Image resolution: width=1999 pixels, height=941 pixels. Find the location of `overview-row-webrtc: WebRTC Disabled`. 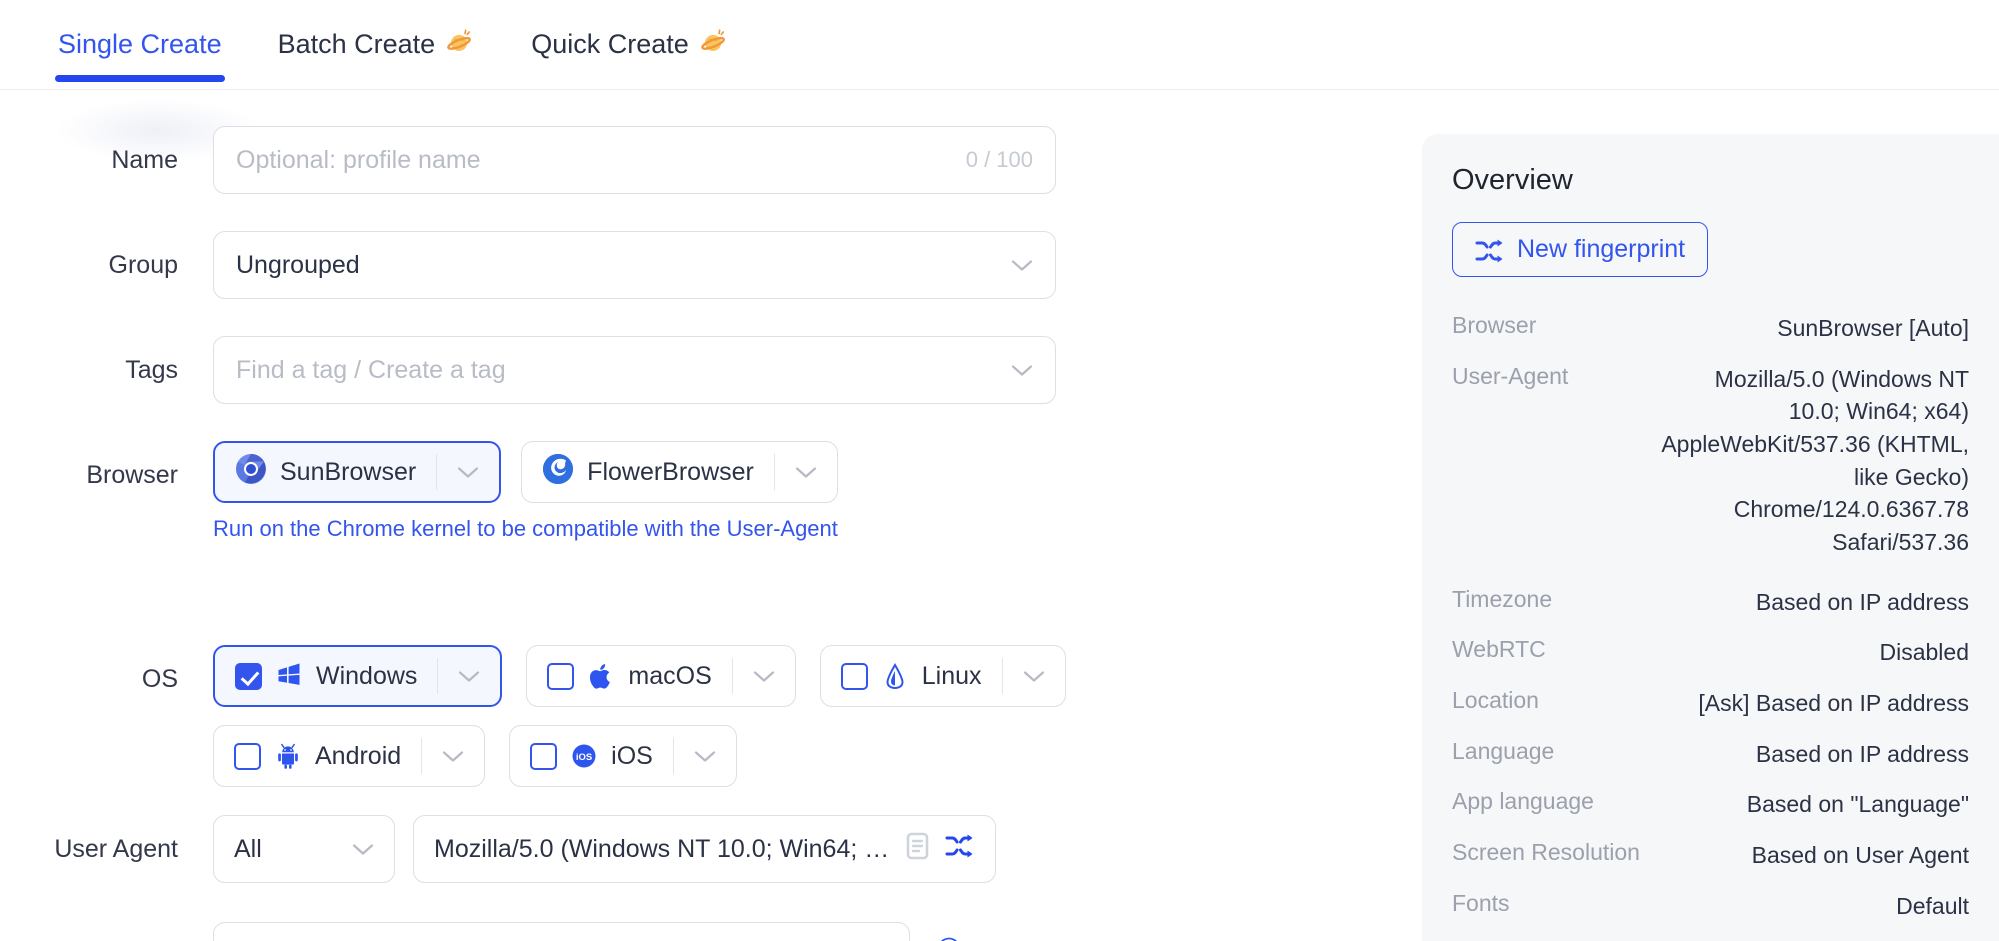

overview-row-webrtc: WebRTC Disabled is located at coordinates (1710, 652).